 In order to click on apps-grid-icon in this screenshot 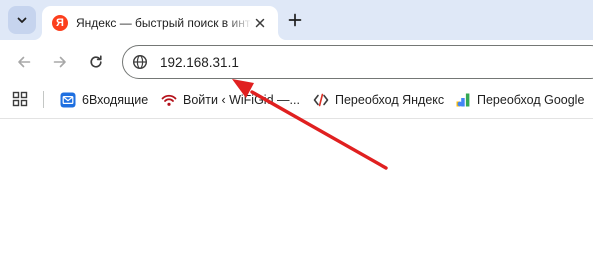, I will do `click(20, 99)`.